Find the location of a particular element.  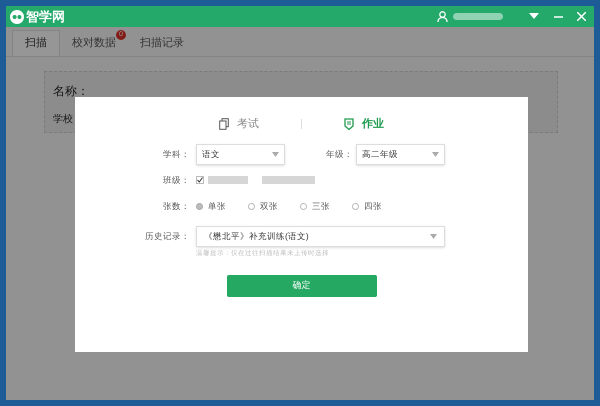

tab: 扫描 is located at coordinates (36, 43).